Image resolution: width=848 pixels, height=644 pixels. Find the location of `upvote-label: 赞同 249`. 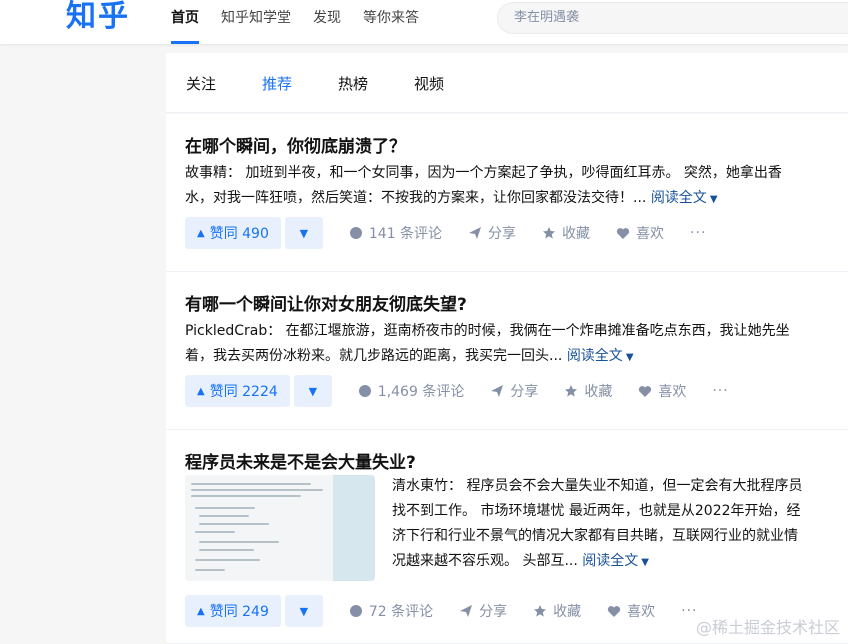

upvote-label: 赞同 249 is located at coordinates (239, 612).